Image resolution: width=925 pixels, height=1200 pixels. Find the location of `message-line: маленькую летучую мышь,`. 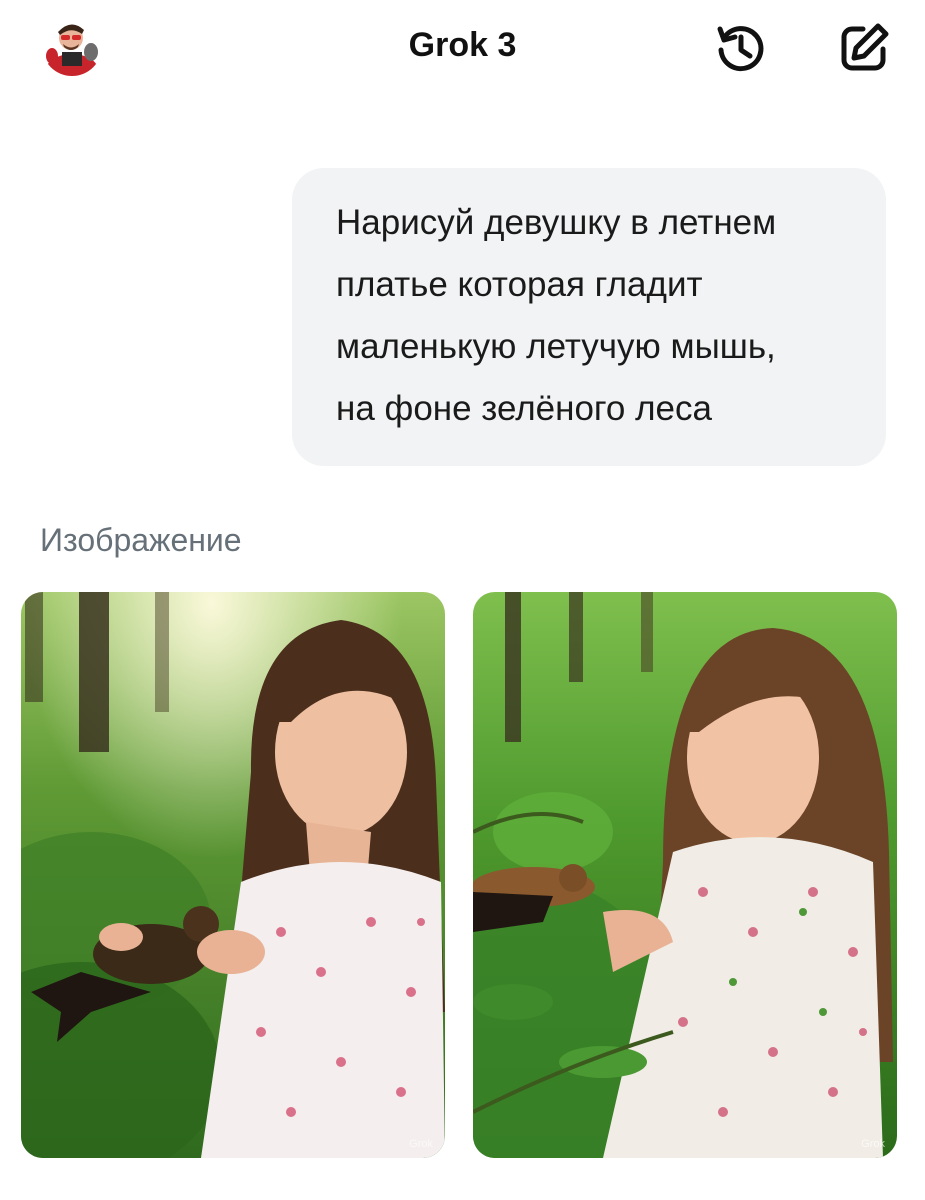

message-line: маленькую летучую мышь, is located at coordinates (556, 346).